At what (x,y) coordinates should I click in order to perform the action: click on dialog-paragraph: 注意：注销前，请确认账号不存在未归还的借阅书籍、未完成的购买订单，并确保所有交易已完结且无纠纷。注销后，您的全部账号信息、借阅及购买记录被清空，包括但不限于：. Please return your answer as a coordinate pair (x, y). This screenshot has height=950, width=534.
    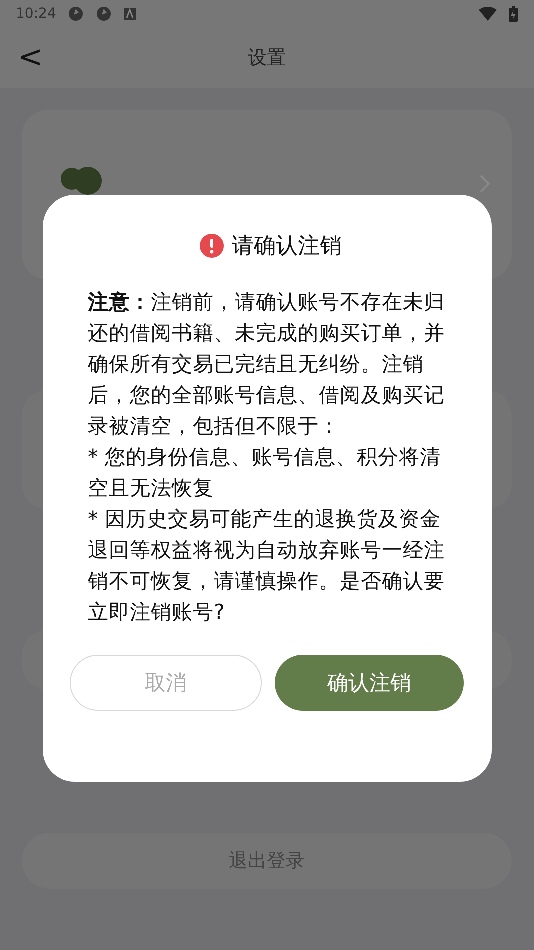
    Looking at the image, I should click on (267, 364).